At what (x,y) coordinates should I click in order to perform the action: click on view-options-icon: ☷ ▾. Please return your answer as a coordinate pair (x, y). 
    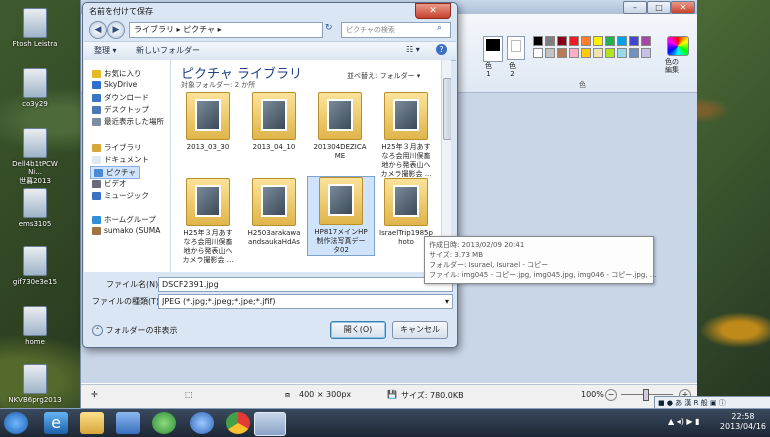
    Looking at the image, I should click on (413, 49).